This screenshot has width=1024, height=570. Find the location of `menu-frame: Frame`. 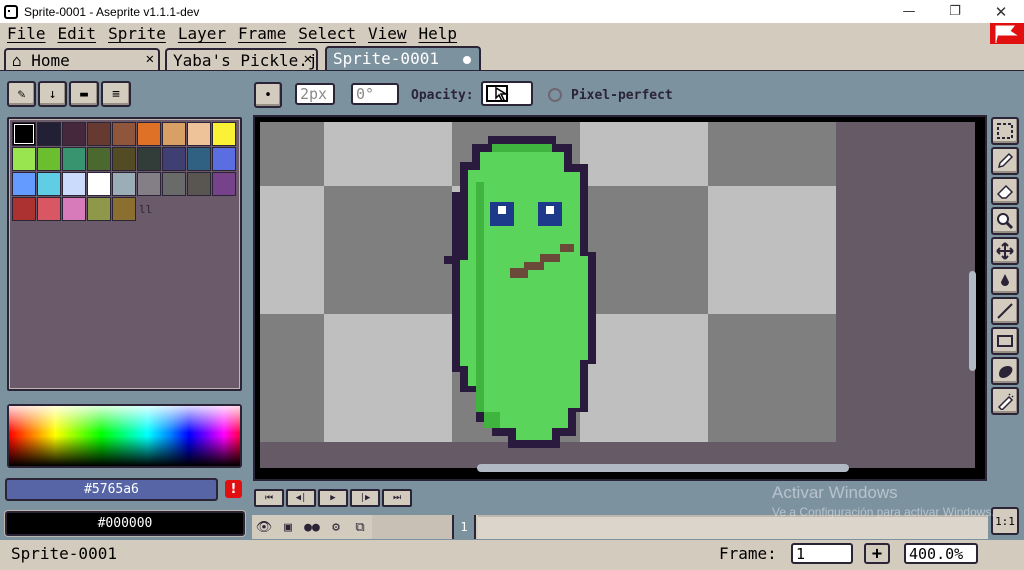

menu-frame: Frame is located at coordinates (261, 33).